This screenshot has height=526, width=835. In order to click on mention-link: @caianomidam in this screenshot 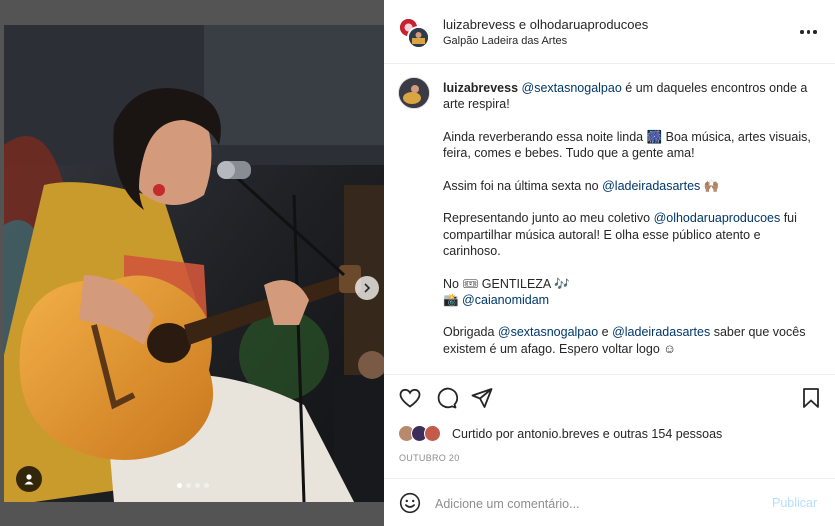, I will do `click(505, 300)`.